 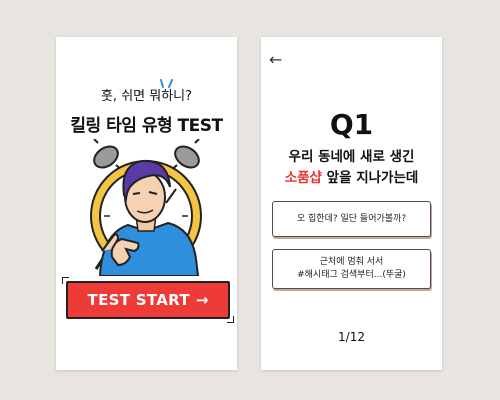 What do you see at coordinates (351, 157) in the screenshot?
I see `question-line-1: 우리 동네에 새로 생긴` at bounding box center [351, 157].